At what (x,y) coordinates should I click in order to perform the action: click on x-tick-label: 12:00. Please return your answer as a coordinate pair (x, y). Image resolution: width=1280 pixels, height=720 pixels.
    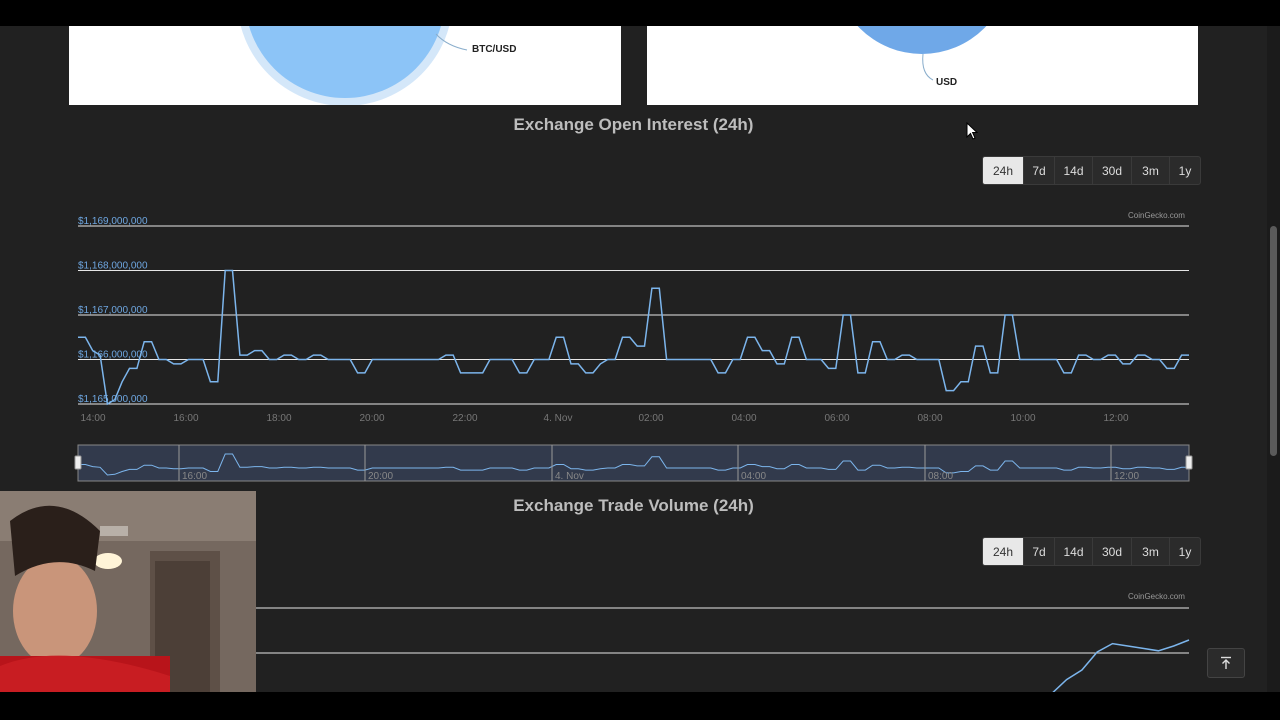
    Looking at the image, I should click on (1115, 418).